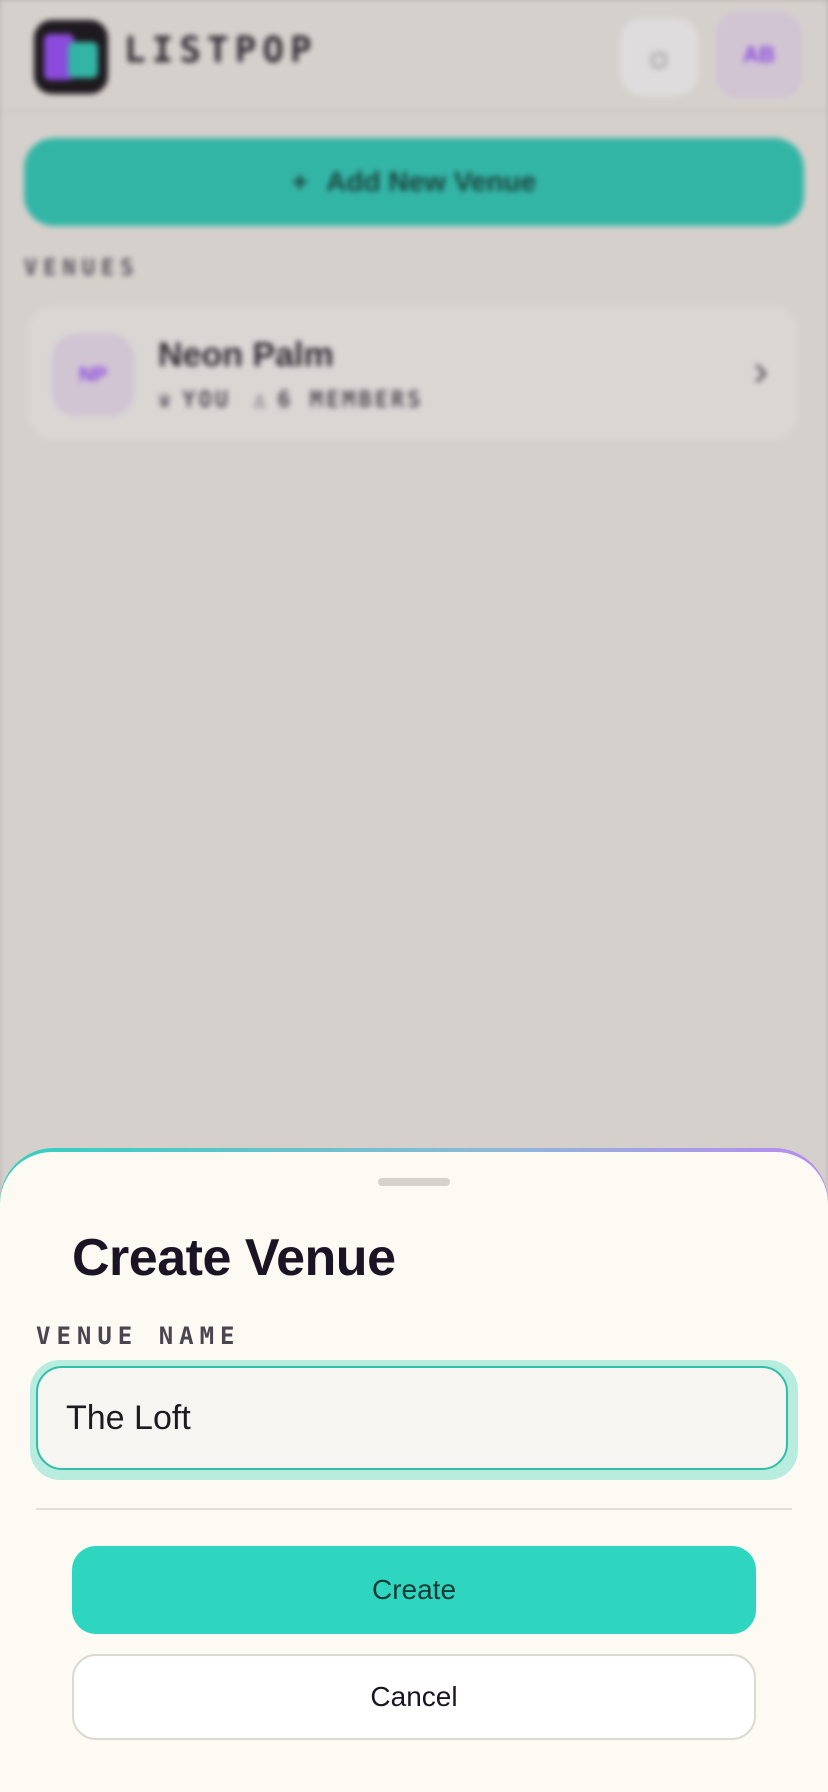  I want to click on sheet-title: Create Venue, so click(234, 1258).